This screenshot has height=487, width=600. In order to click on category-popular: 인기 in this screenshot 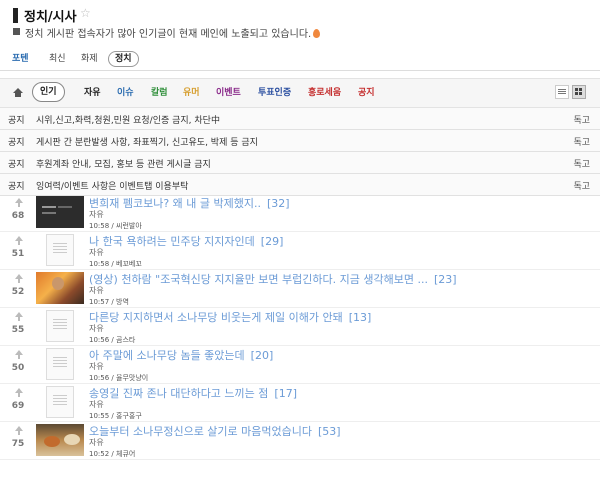, I will do `click(48, 92)`.